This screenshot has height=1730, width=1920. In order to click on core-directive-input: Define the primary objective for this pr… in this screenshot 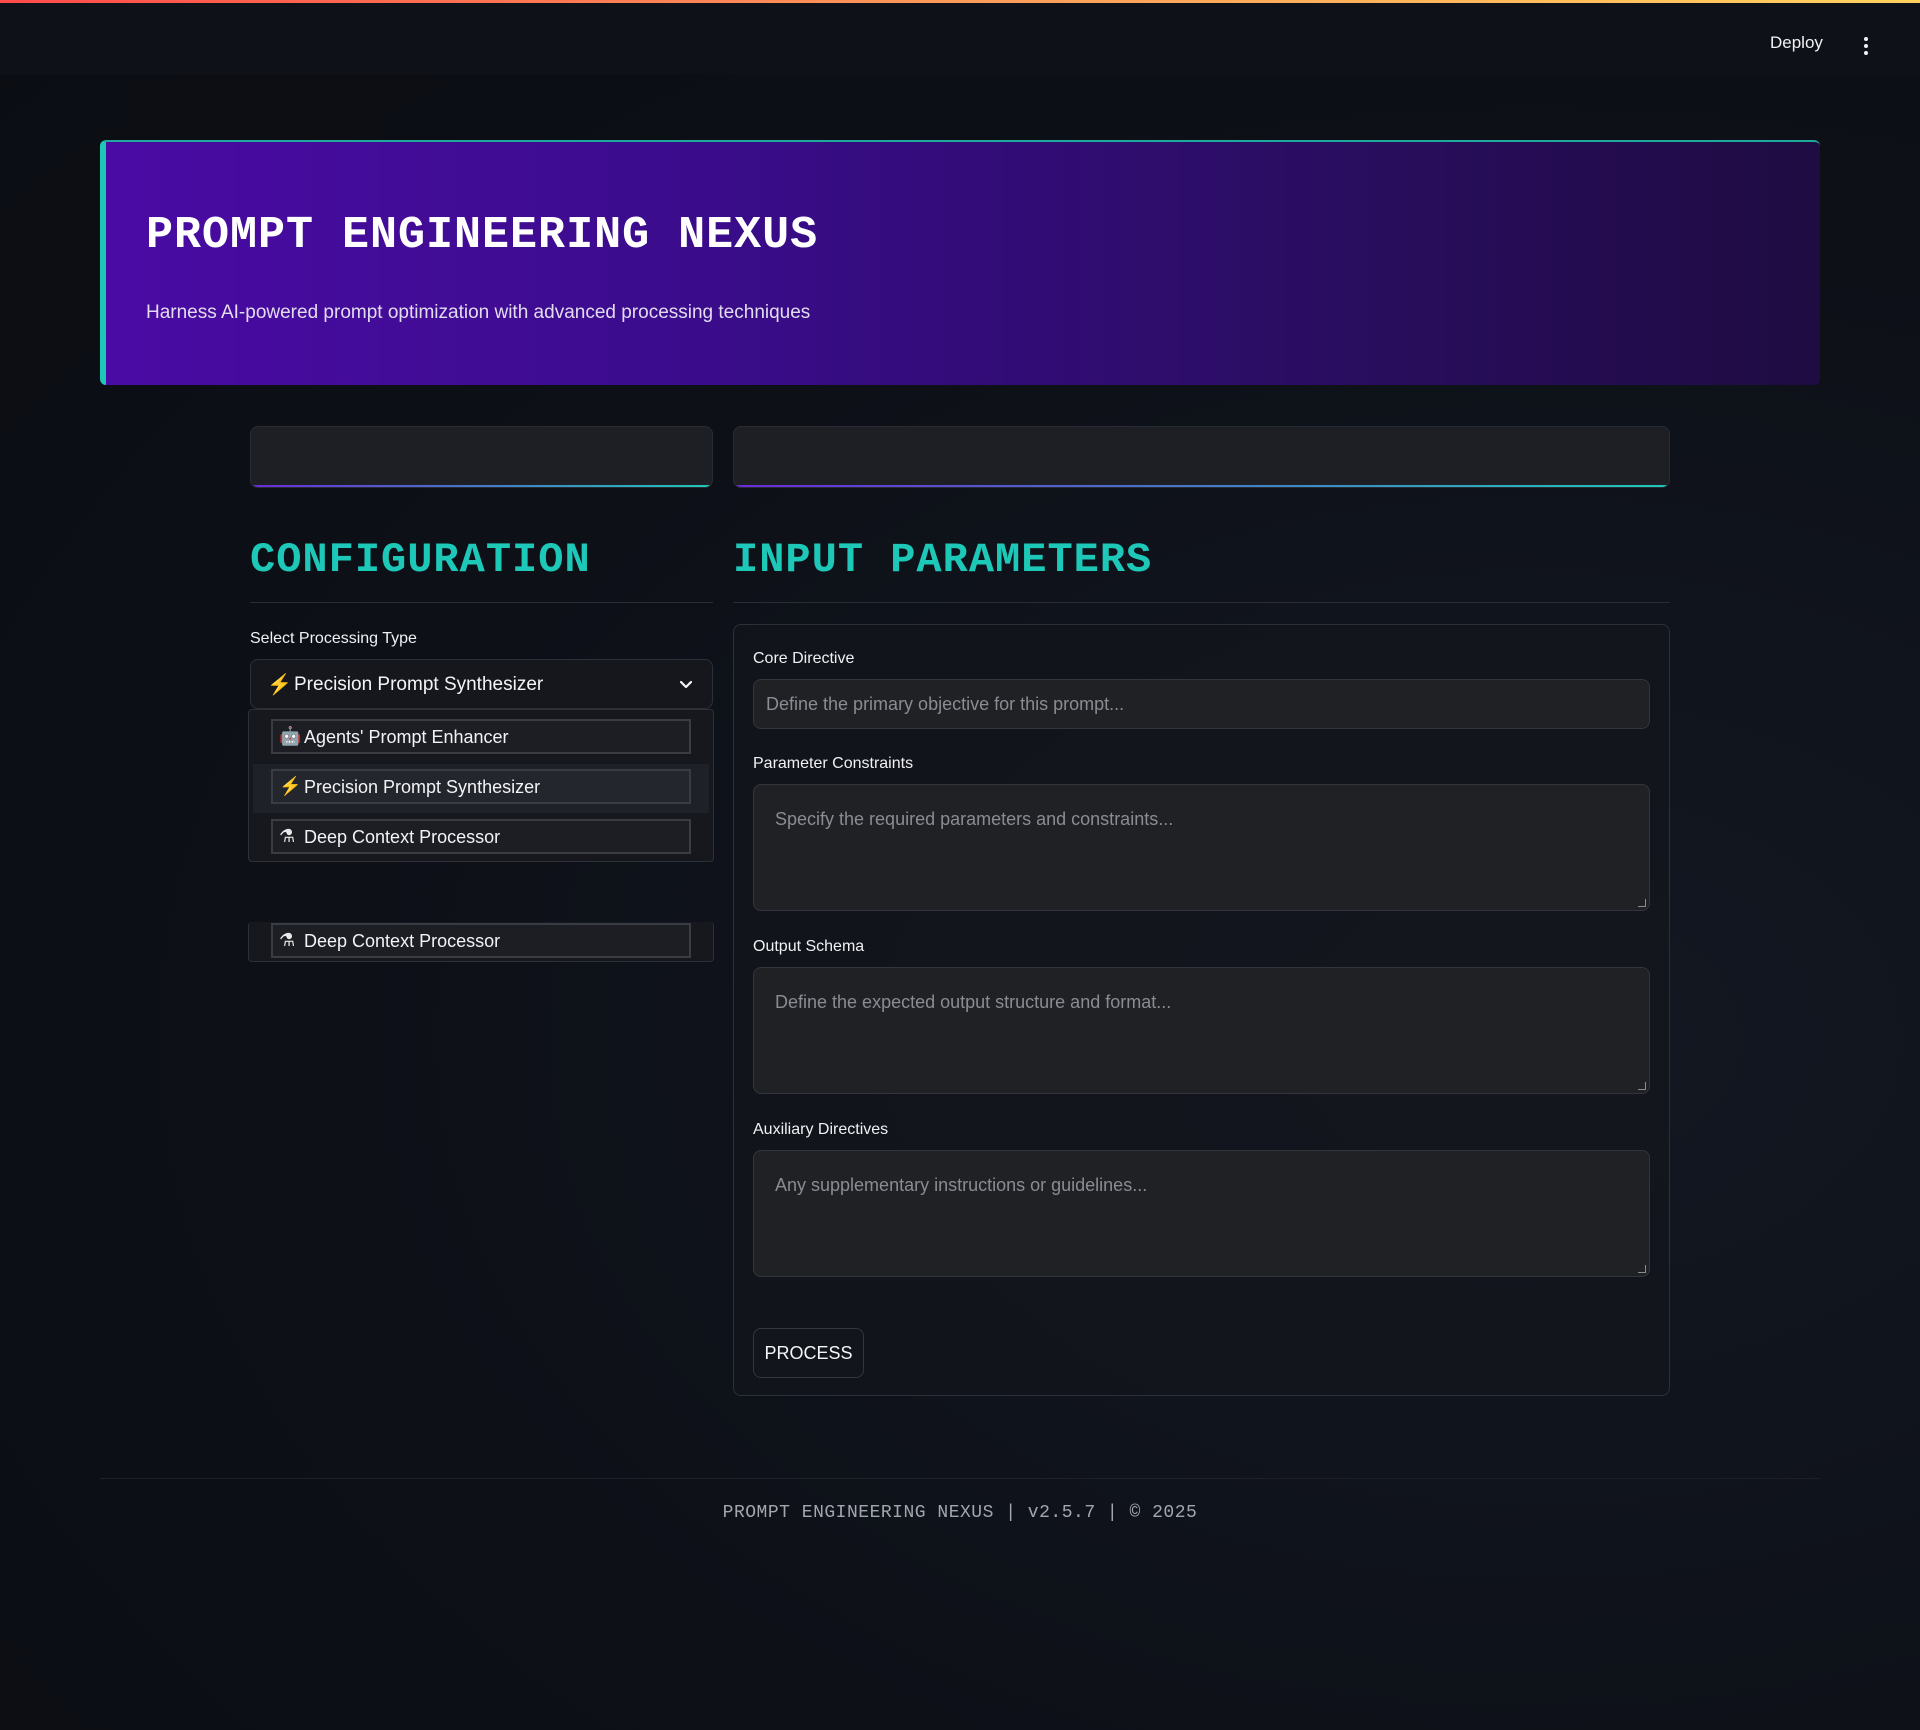, I will do `click(1201, 704)`.